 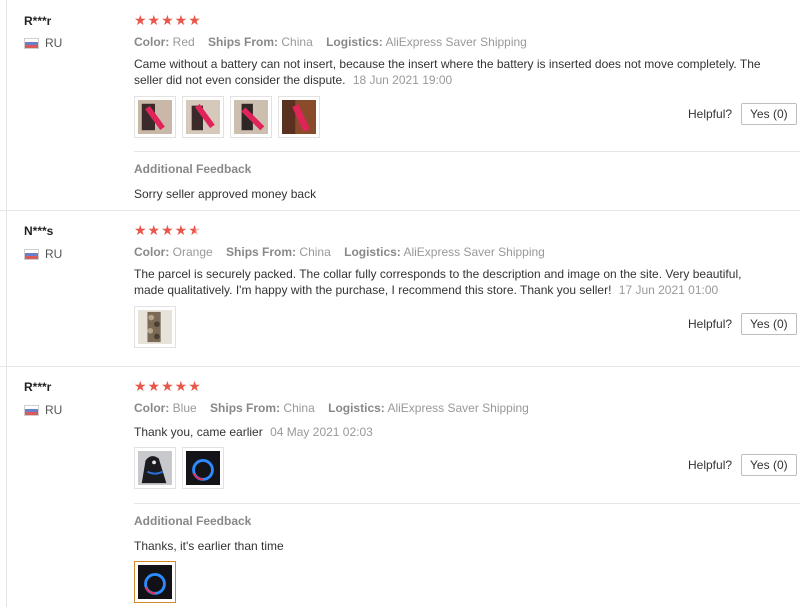 I want to click on additional-feedback-photos, so click(x=155, y=582).